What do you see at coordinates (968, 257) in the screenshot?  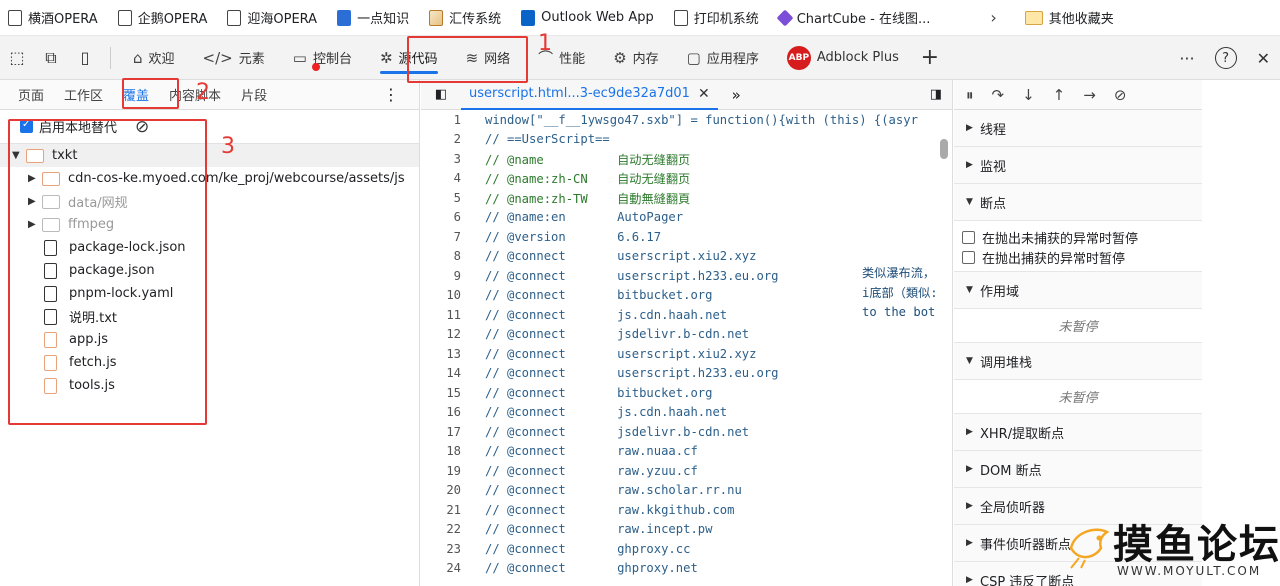 I see `pause-caught-checkbox` at bounding box center [968, 257].